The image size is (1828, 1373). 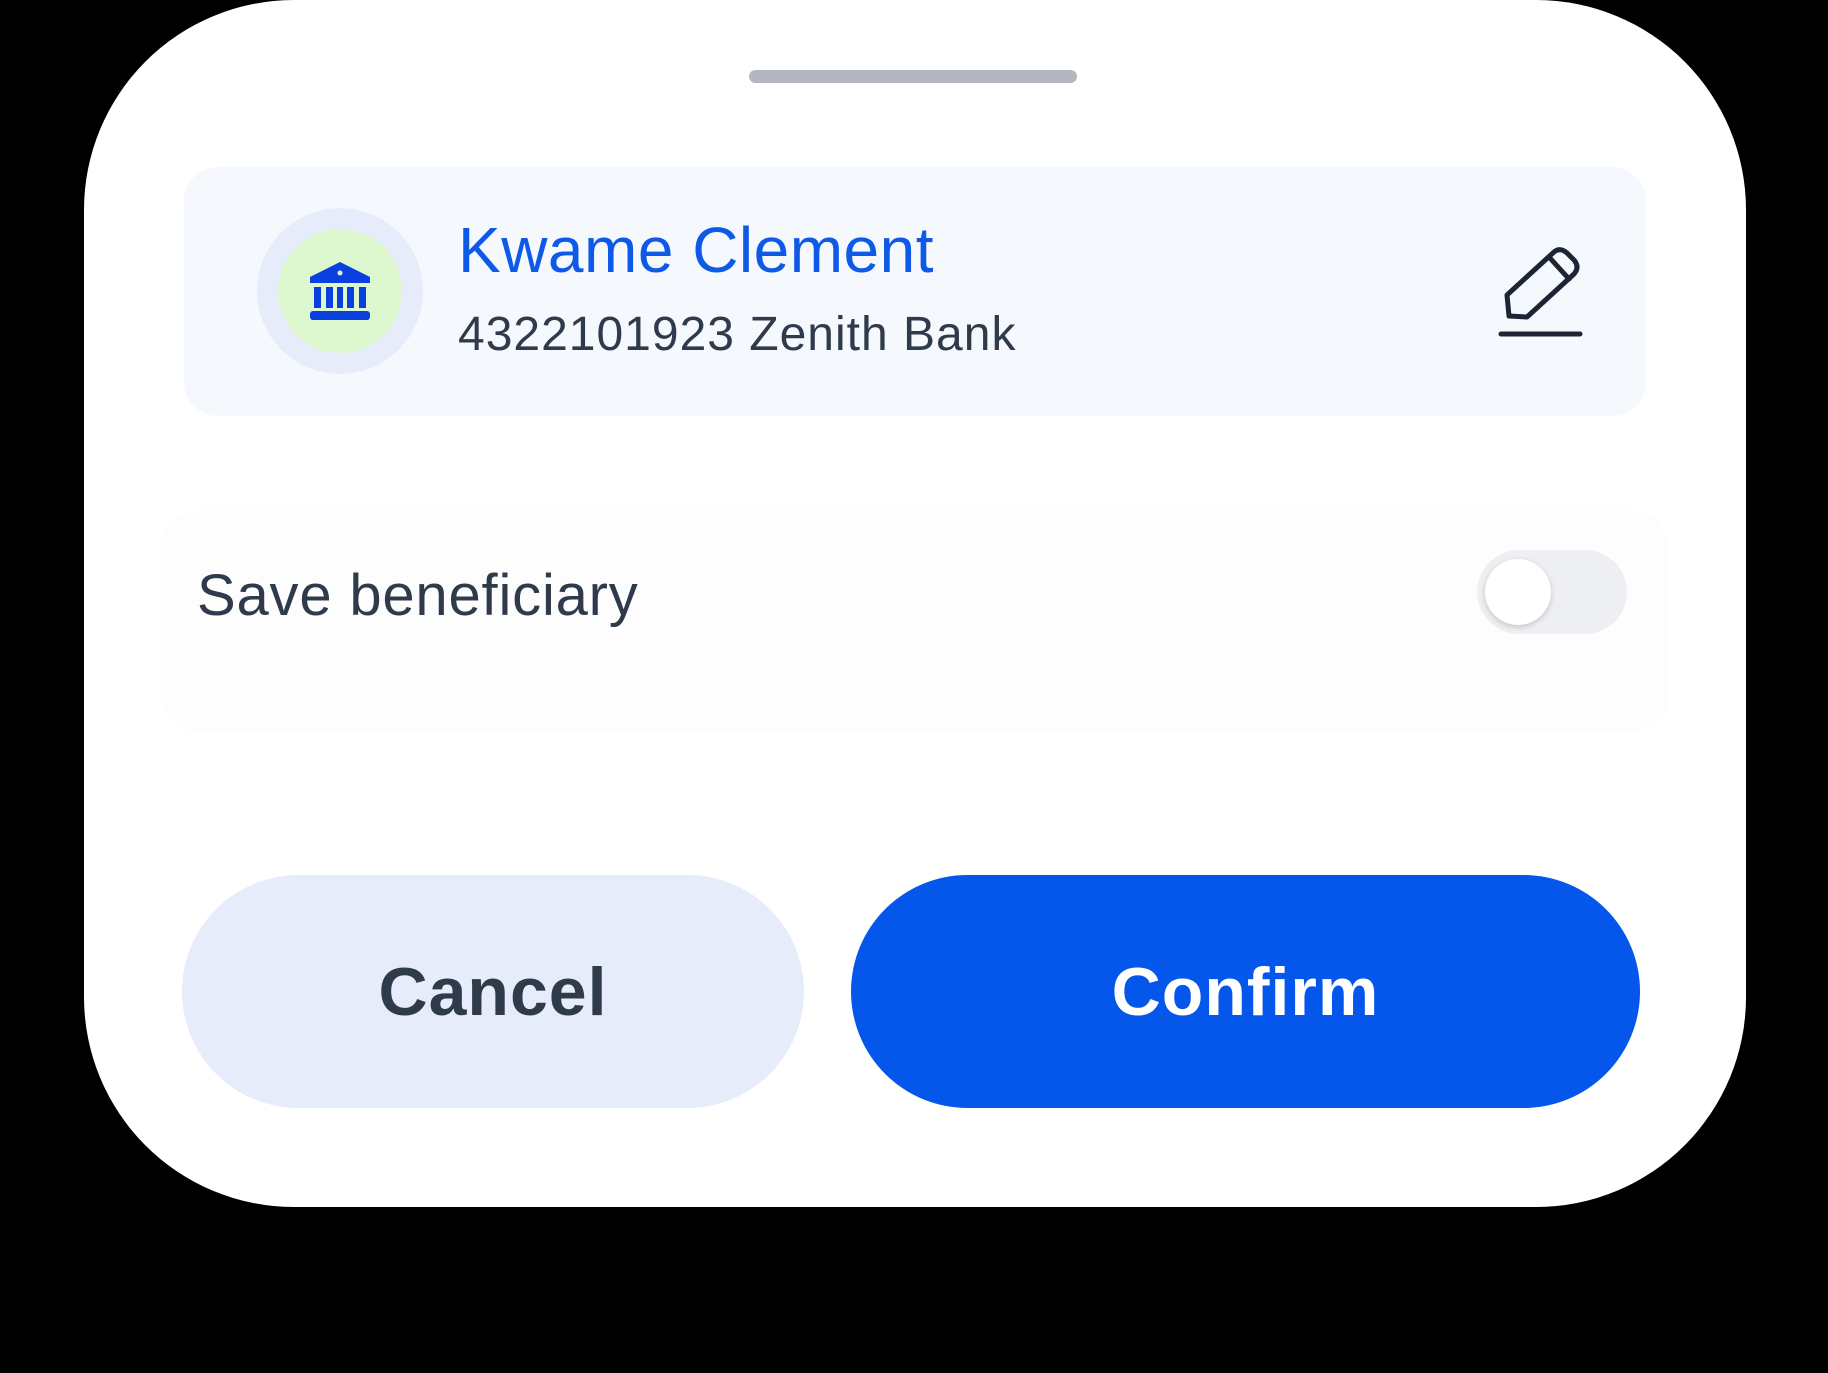 What do you see at coordinates (1518, 592) in the screenshot?
I see `toggle-knob` at bounding box center [1518, 592].